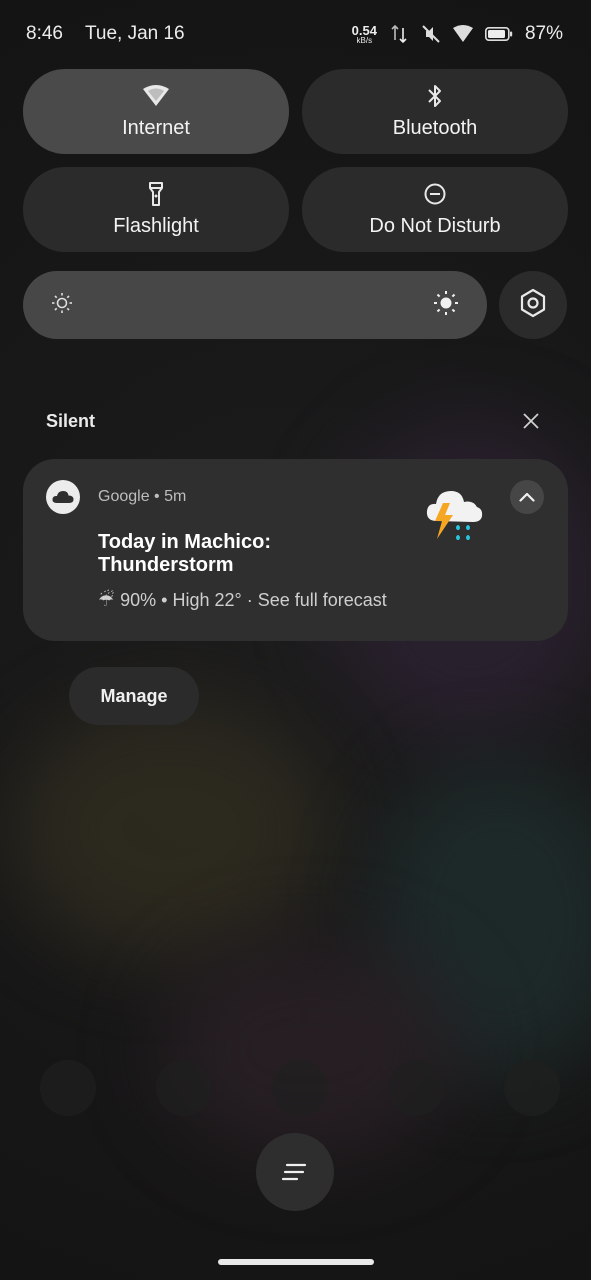 Image resolution: width=591 pixels, height=1280 pixels. I want to click on umbrella-icon: ☔, so click(106, 600).